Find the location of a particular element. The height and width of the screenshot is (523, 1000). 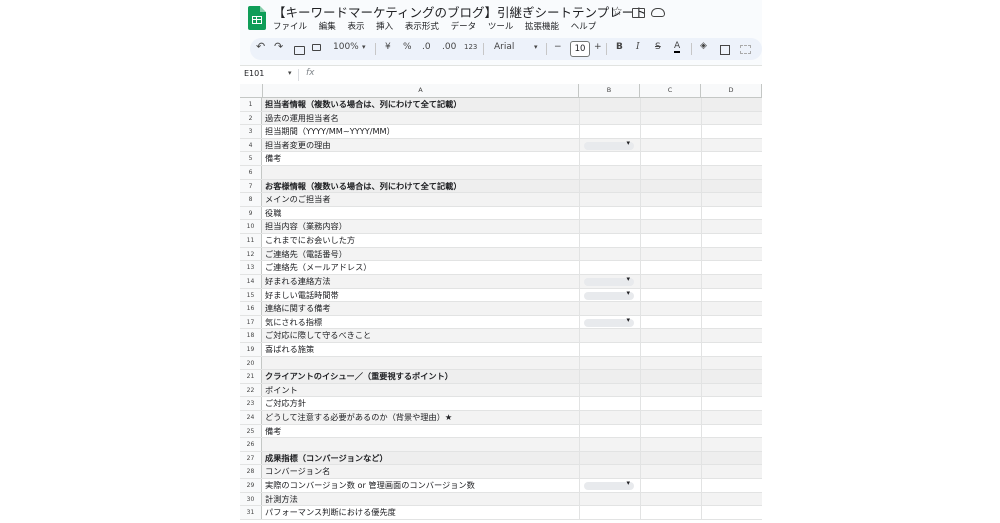

cell-a: 過去の運用担当者名 is located at coordinates (421, 118).